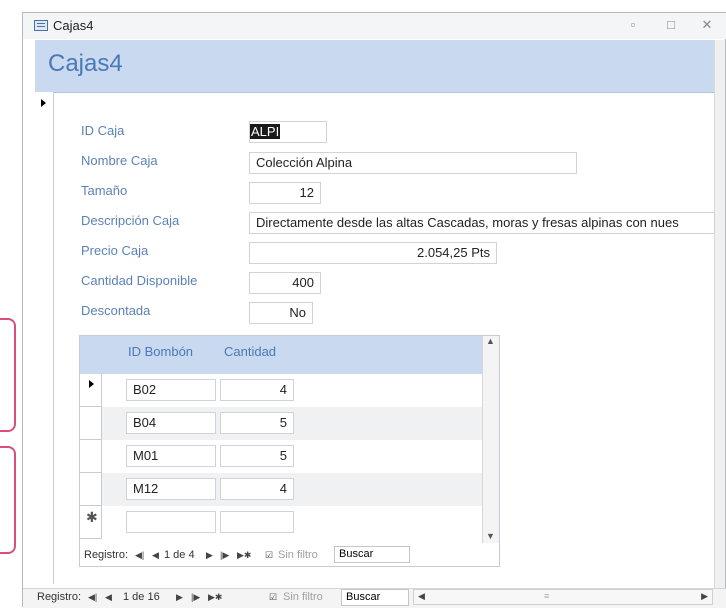  I want to click on scroll-up-icon: ▲, so click(490, 341).